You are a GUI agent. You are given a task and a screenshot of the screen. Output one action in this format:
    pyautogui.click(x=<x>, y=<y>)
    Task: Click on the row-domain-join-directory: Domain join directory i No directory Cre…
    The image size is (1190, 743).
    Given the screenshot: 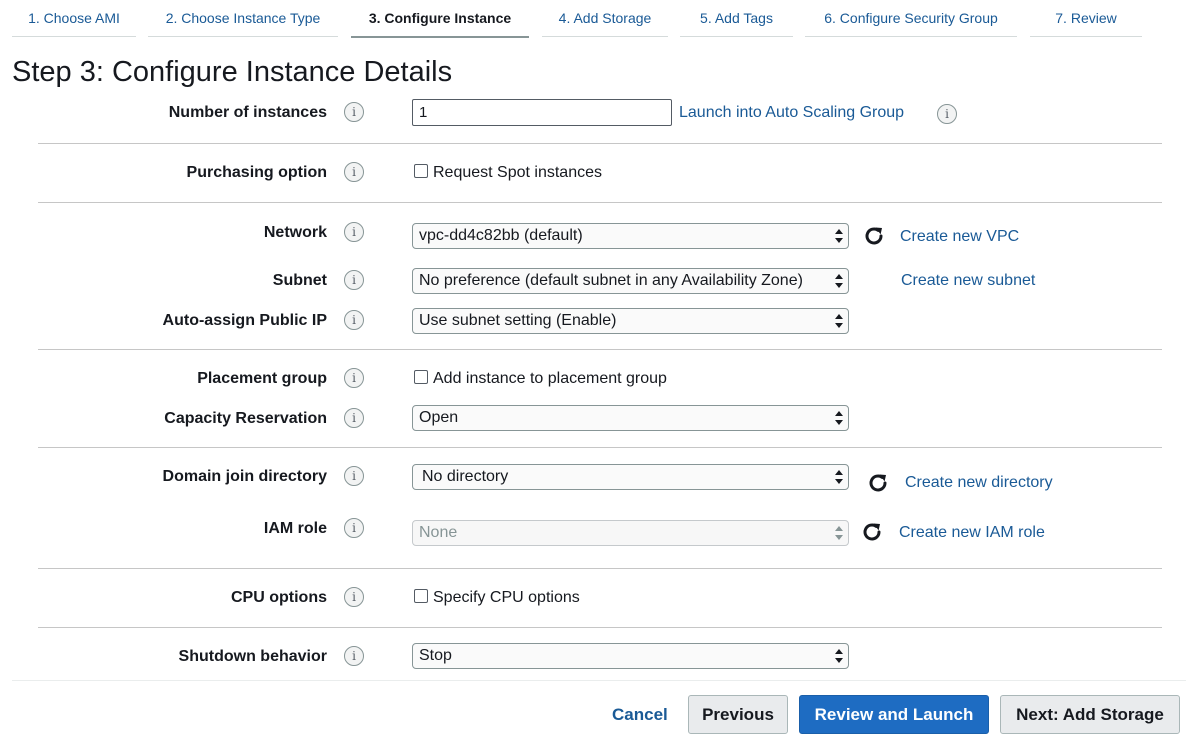 What is the action you would take?
    pyautogui.click(x=595, y=477)
    